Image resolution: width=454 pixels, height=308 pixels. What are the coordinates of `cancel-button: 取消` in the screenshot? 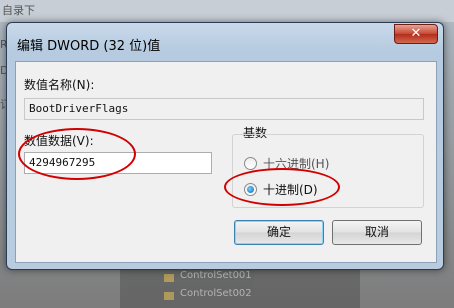 It's located at (377, 232).